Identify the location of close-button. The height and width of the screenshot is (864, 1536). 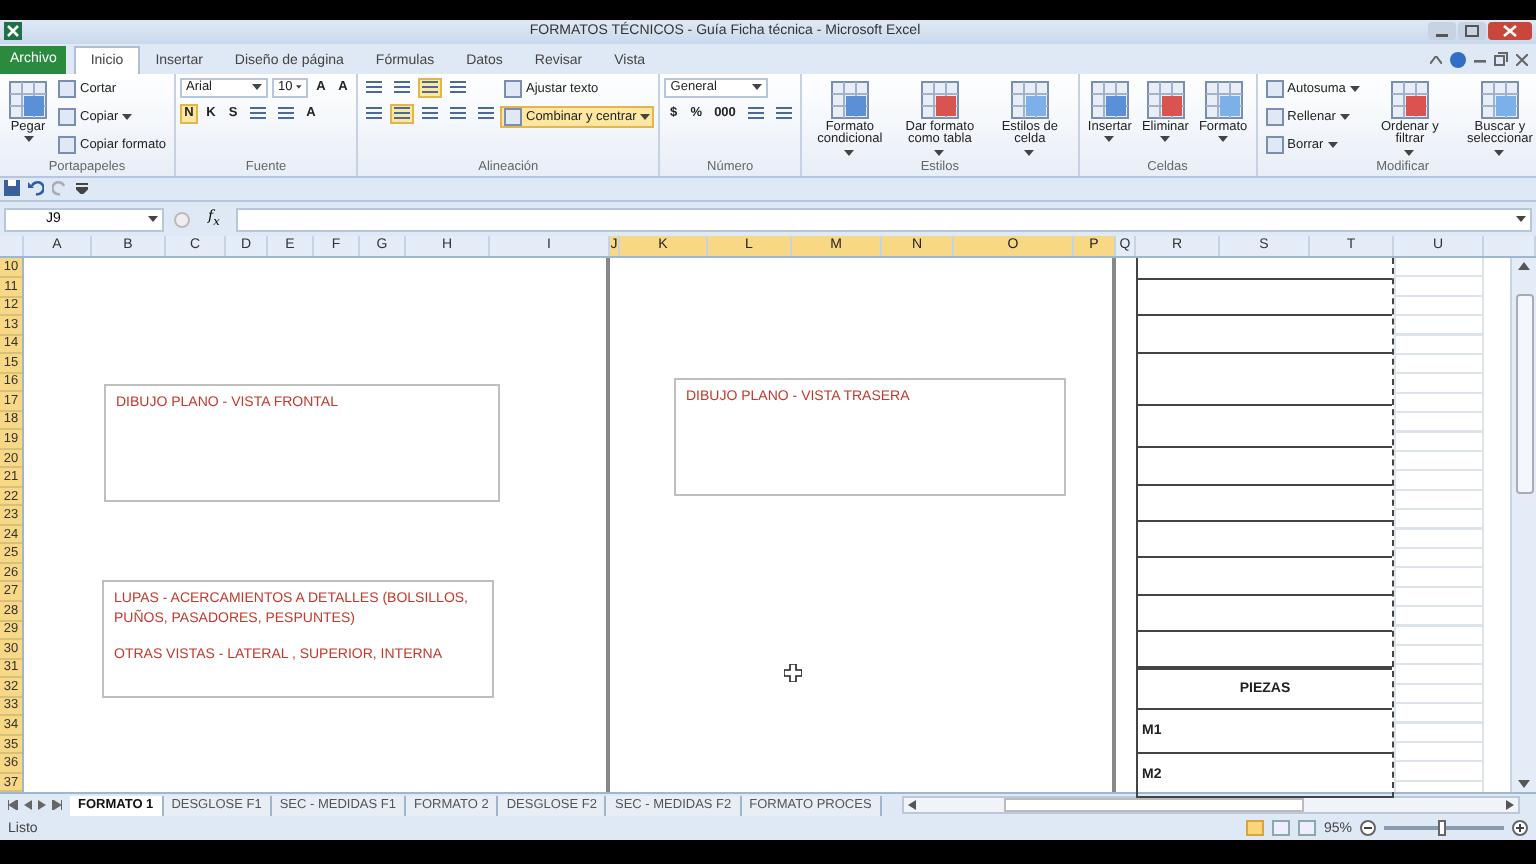
(1510, 31).